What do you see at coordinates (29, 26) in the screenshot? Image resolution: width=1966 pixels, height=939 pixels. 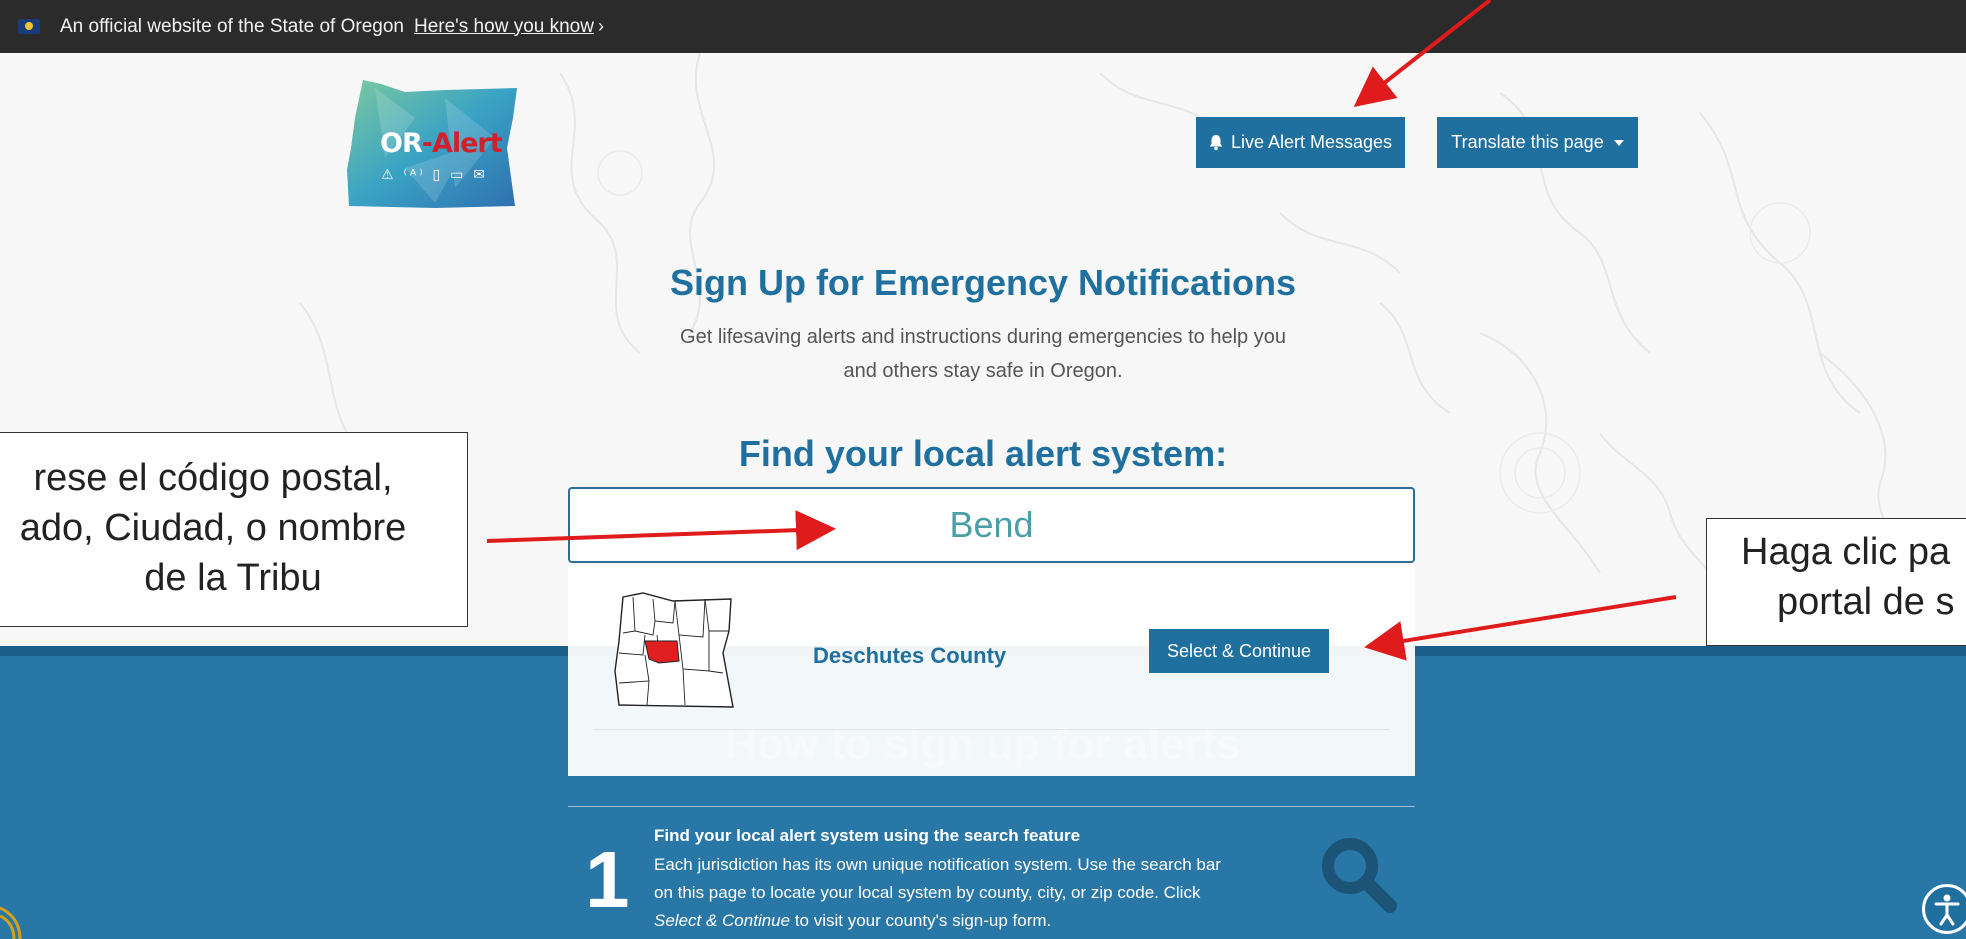 I see `oregon-flag-icon` at bounding box center [29, 26].